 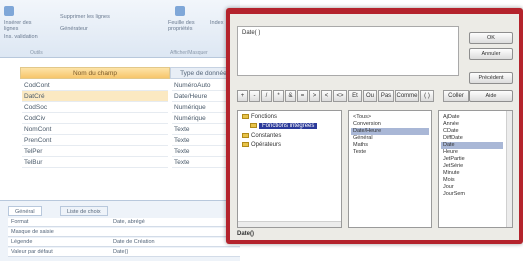 I want to click on operator-like-button: Comme, so click(x=407, y=96).